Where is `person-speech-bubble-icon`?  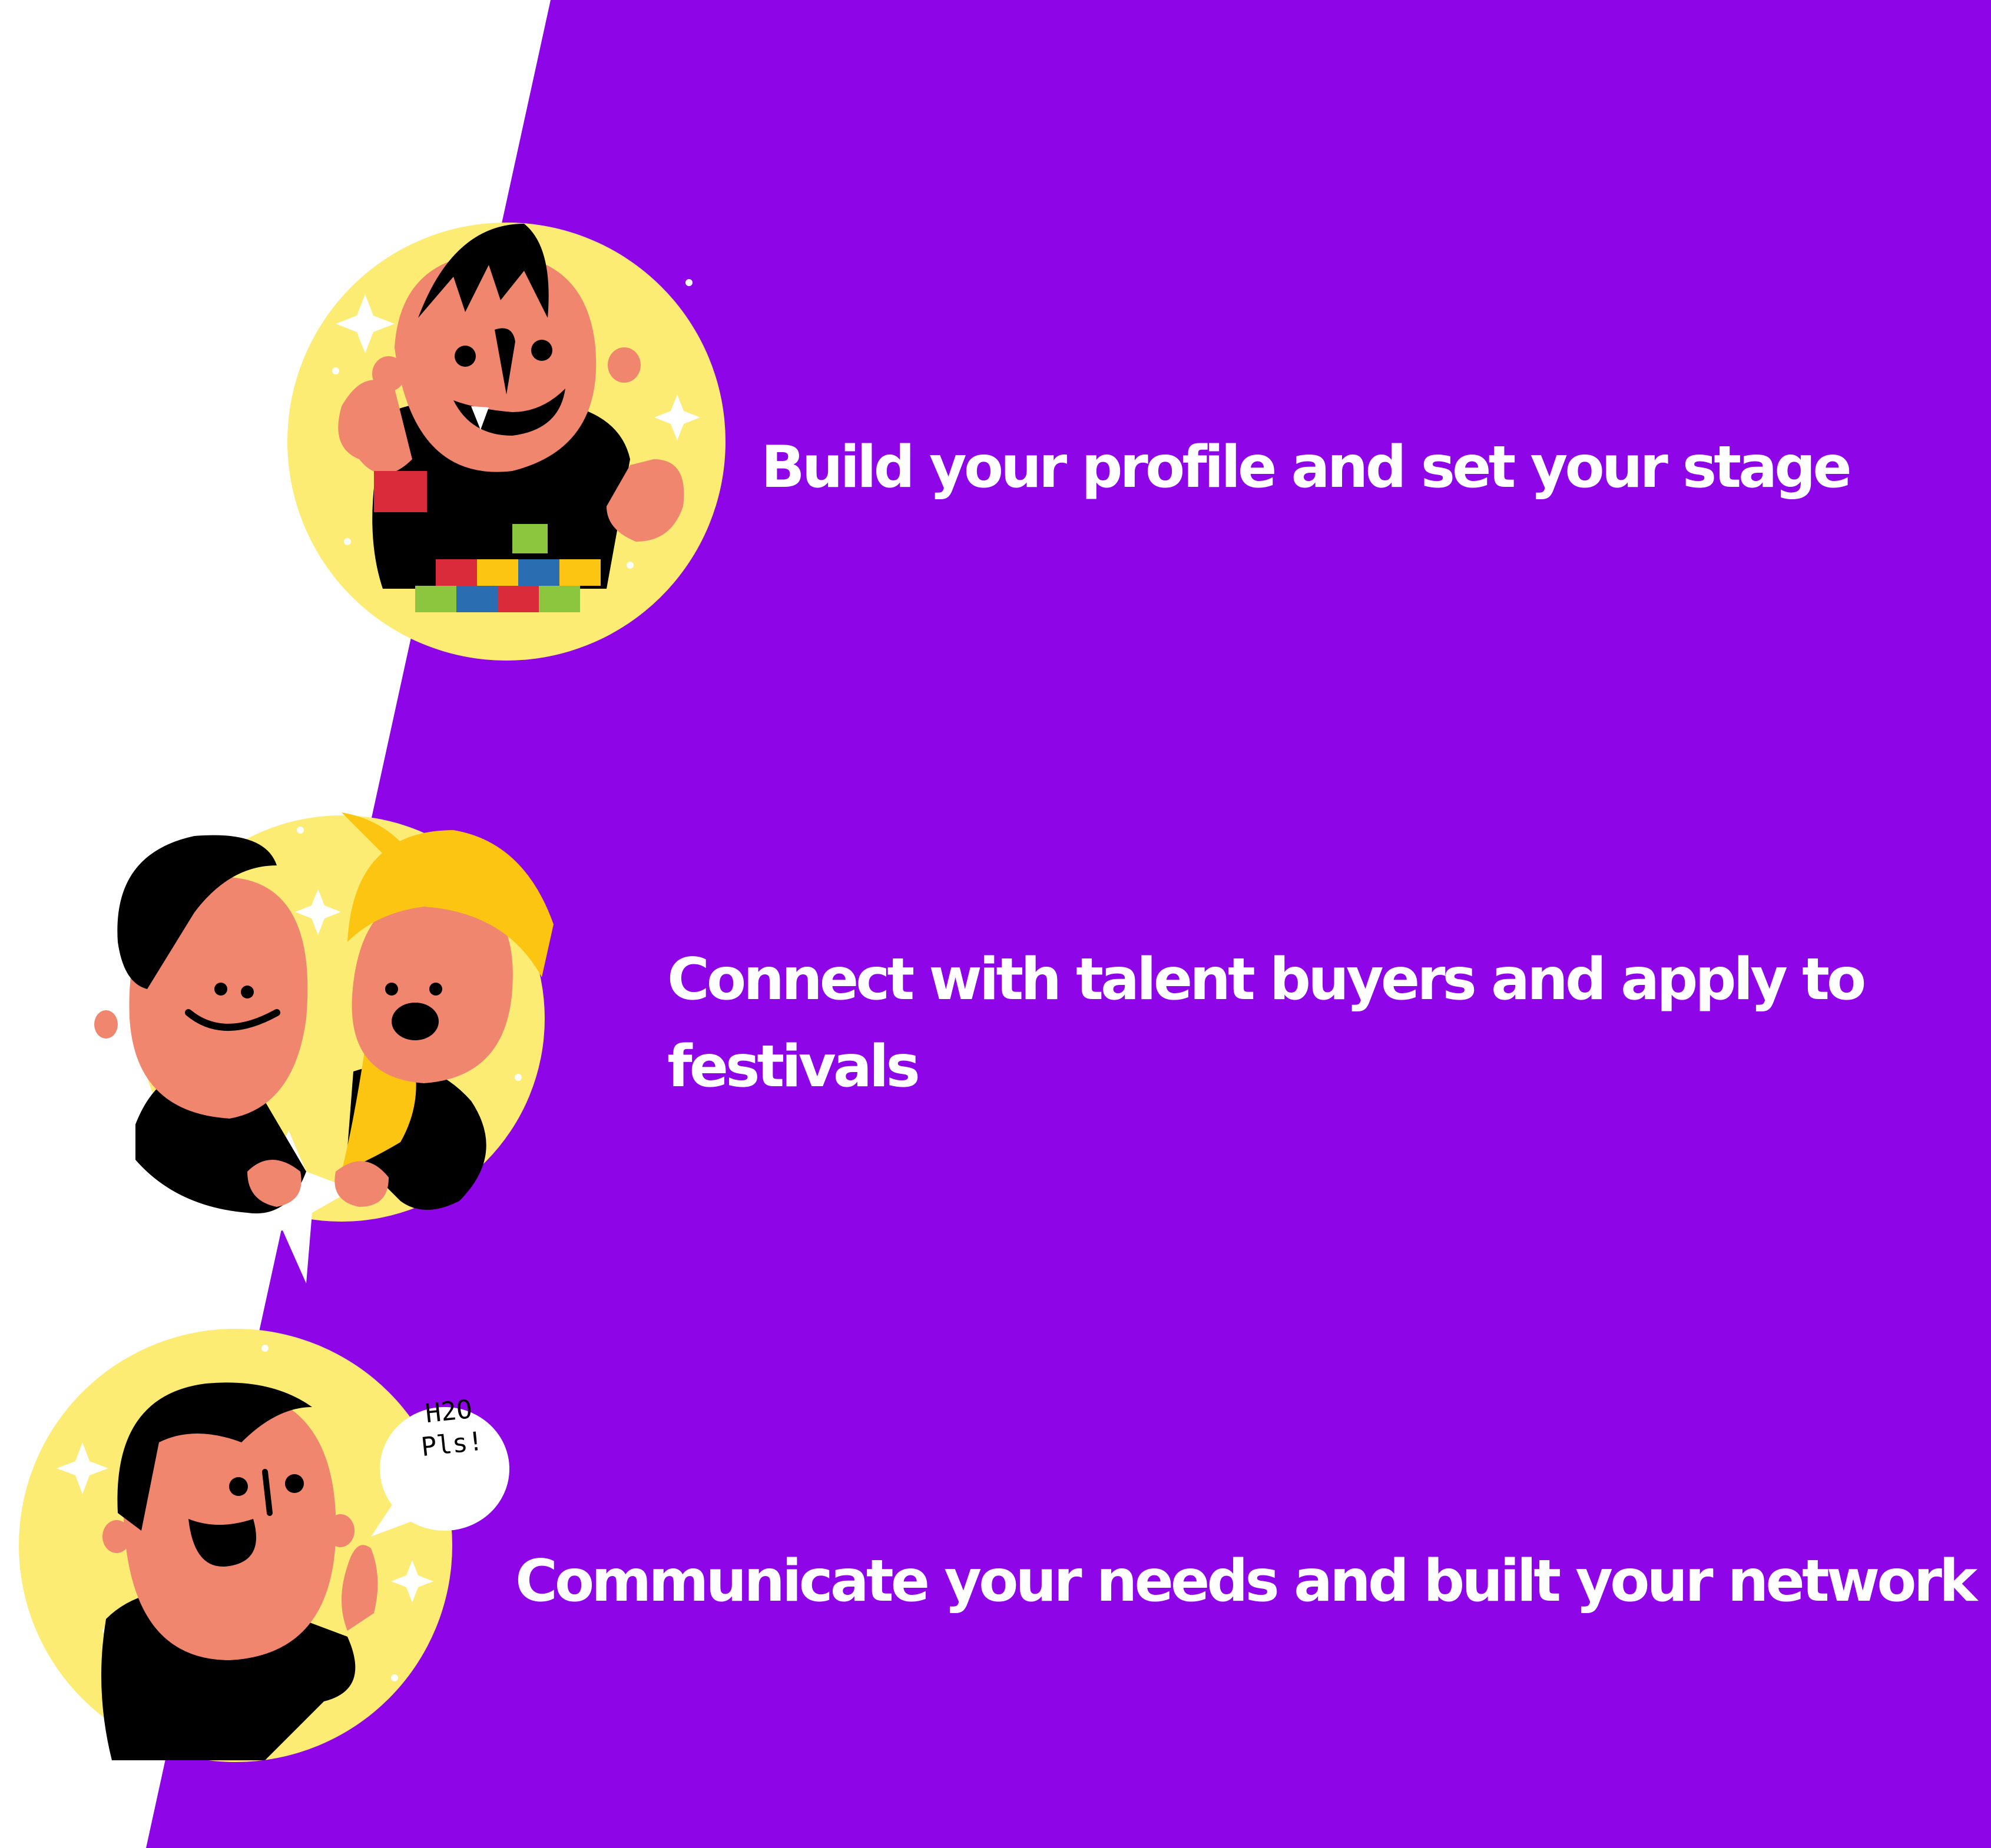
person-speech-bubble-icon is located at coordinates (264, 1545).